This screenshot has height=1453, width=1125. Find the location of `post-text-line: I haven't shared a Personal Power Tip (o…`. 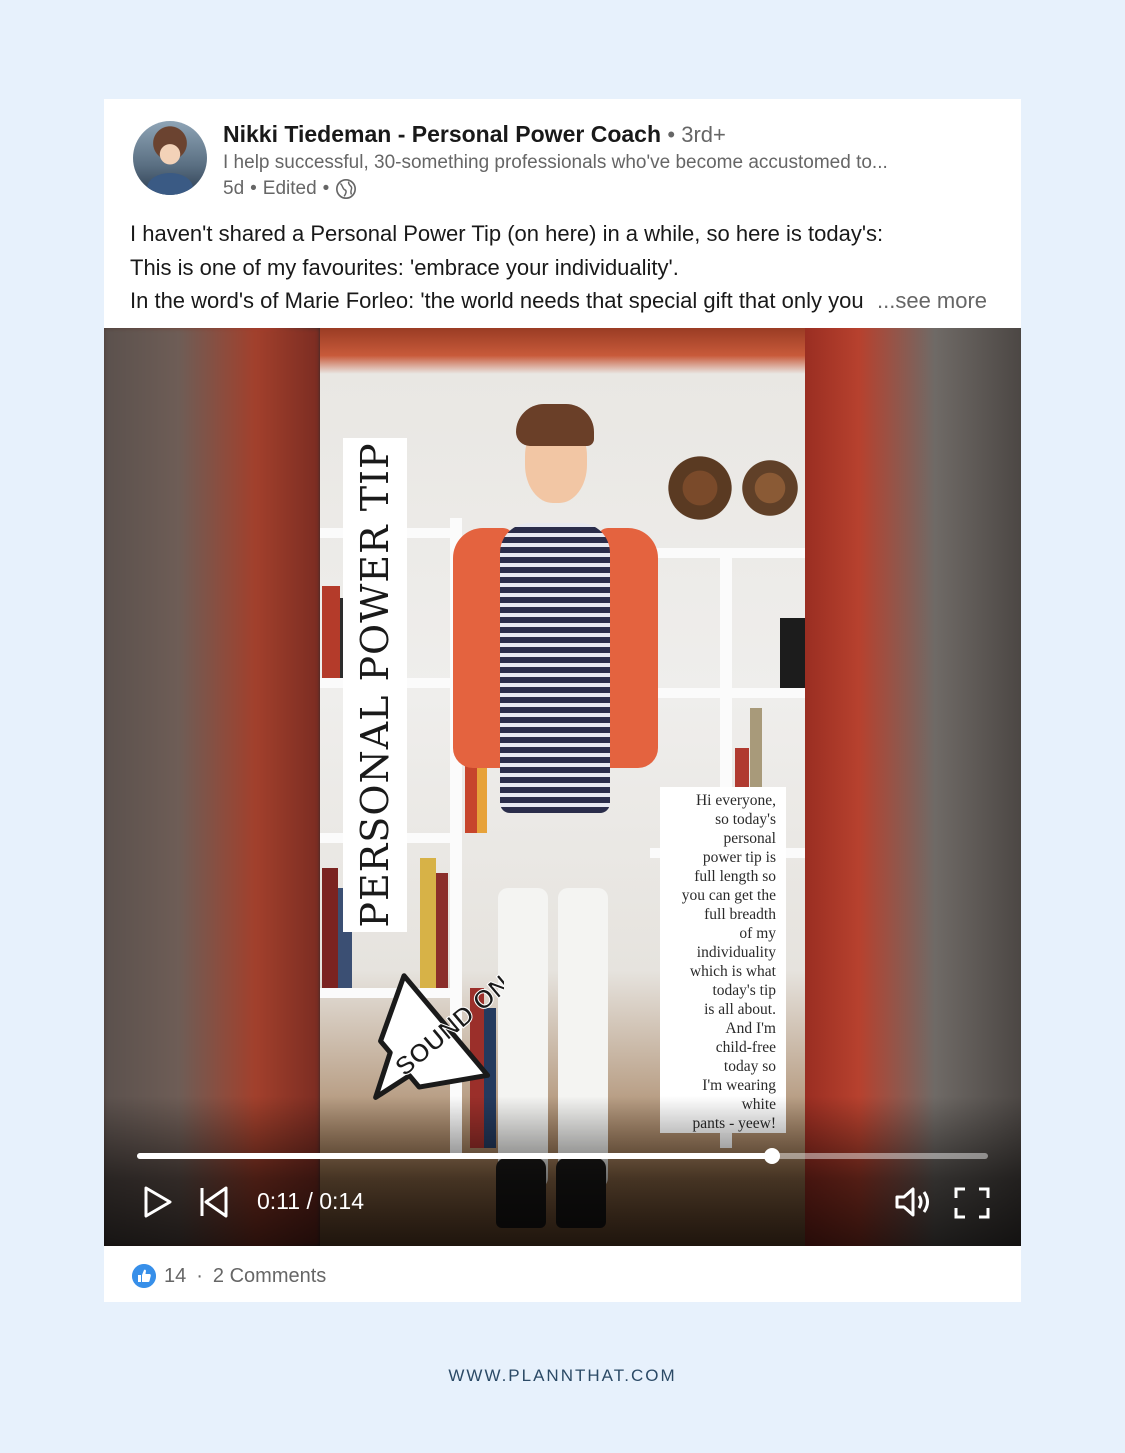

post-text-line: I haven't shared a Personal Power Tip (o… is located at coordinates (507, 233).